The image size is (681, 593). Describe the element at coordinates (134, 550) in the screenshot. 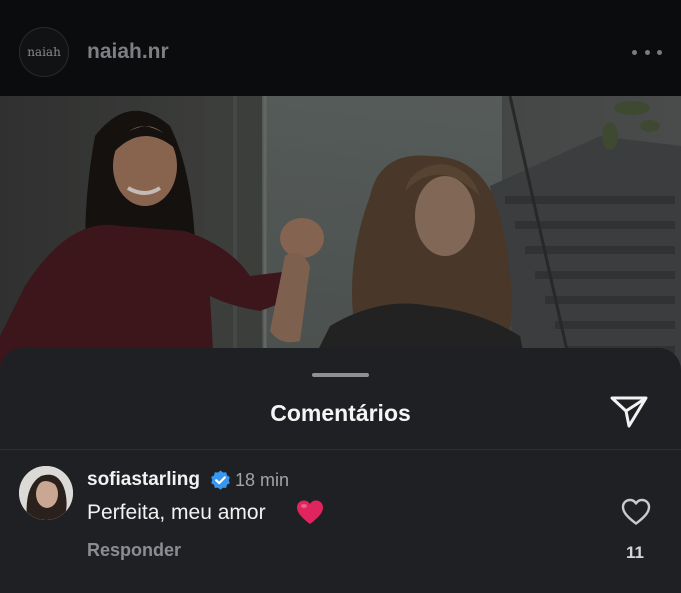

I see `reply-button: Responder` at that location.